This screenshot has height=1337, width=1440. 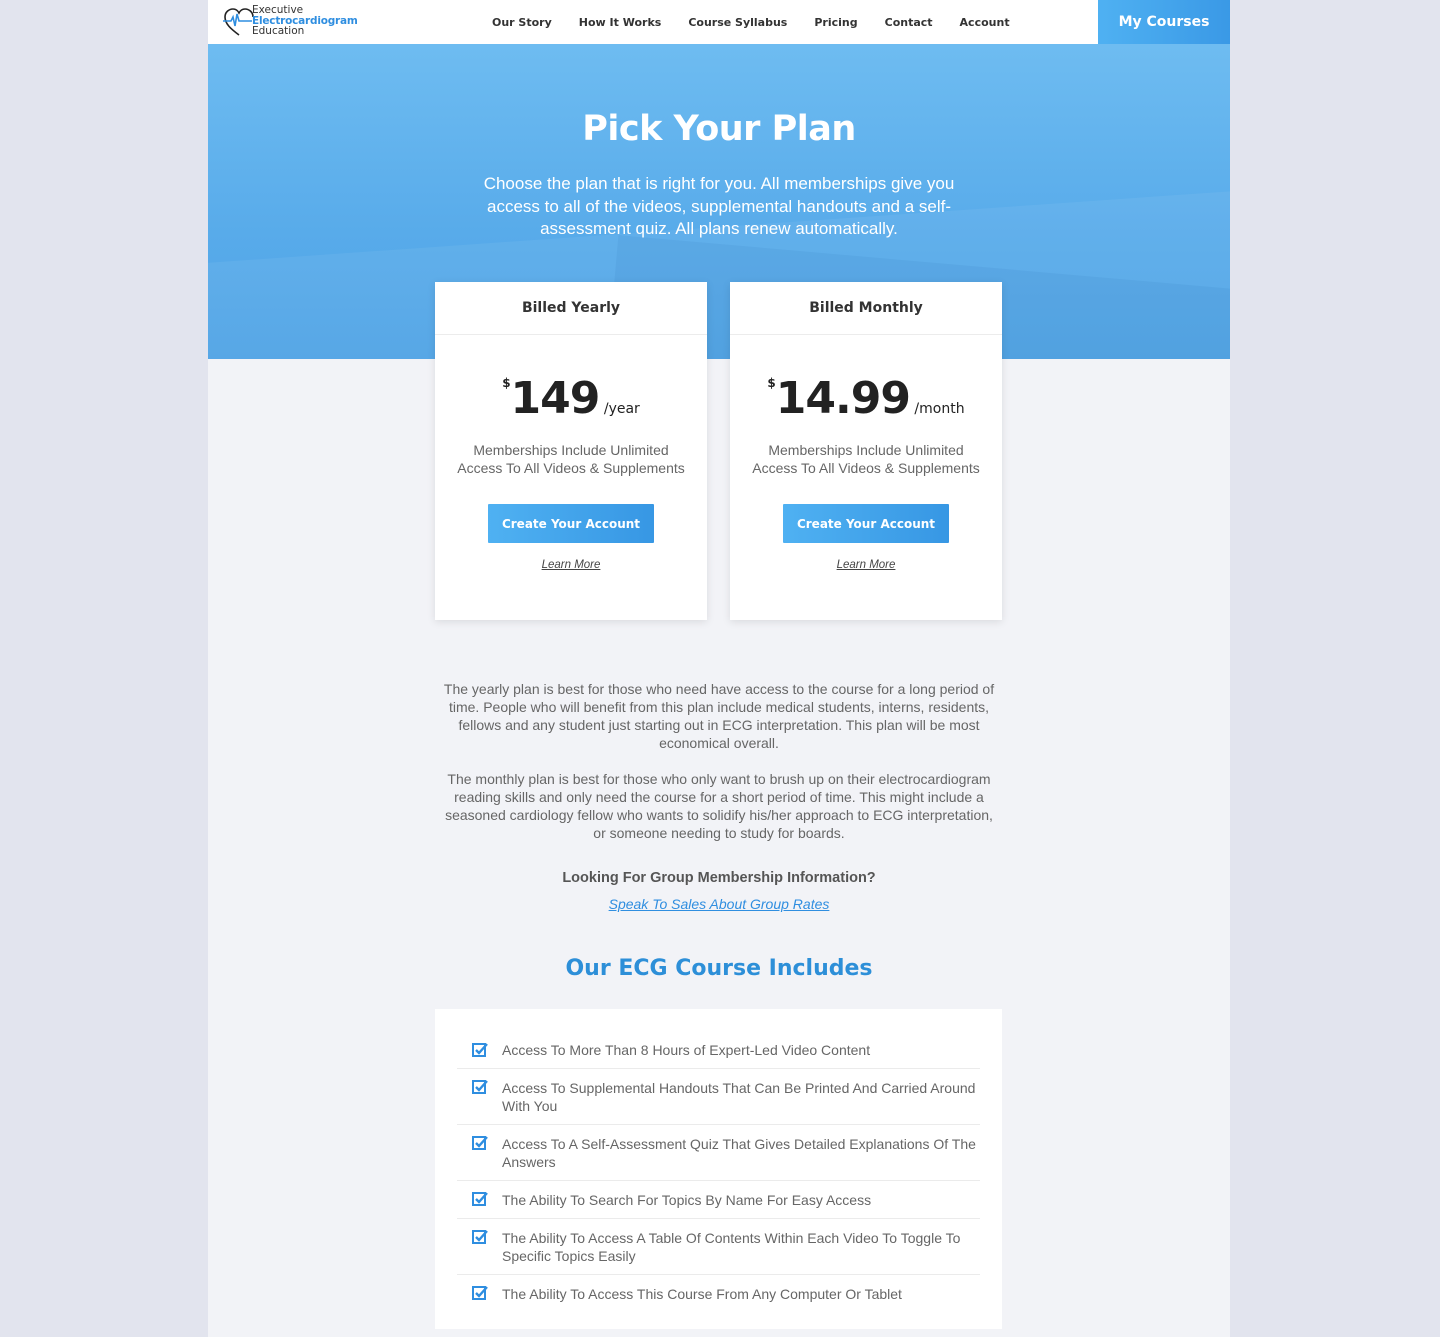 What do you see at coordinates (719, 968) in the screenshot?
I see `includes-heading: Our ECG Course Includes` at bounding box center [719, 968].